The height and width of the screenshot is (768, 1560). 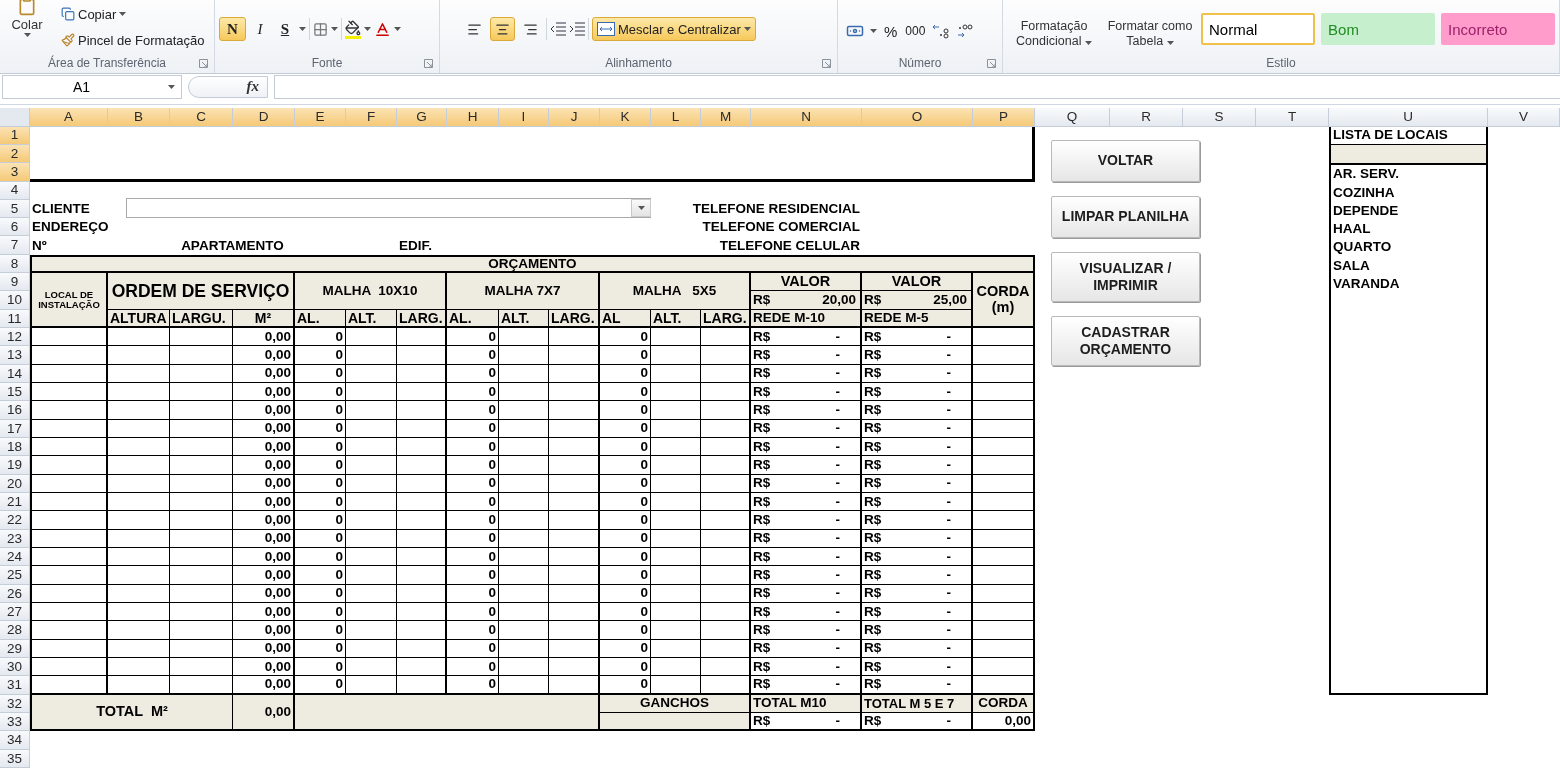 What do you see at coordinates (133, 14) in the screenshot?
I see `copy-button: Copiar` at bounding box center [133, 14].